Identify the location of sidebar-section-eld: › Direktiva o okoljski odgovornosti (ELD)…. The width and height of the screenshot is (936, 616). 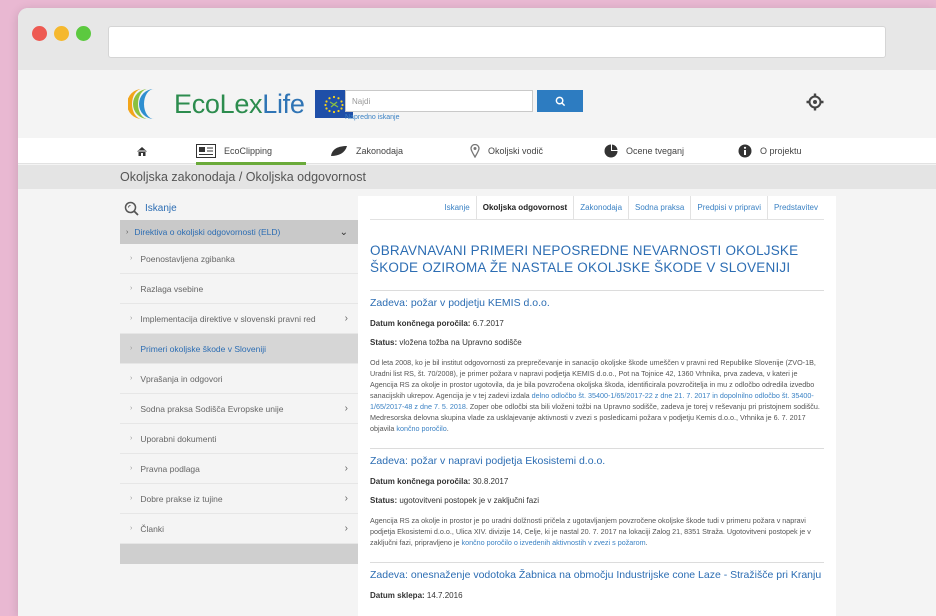
(239, 232).